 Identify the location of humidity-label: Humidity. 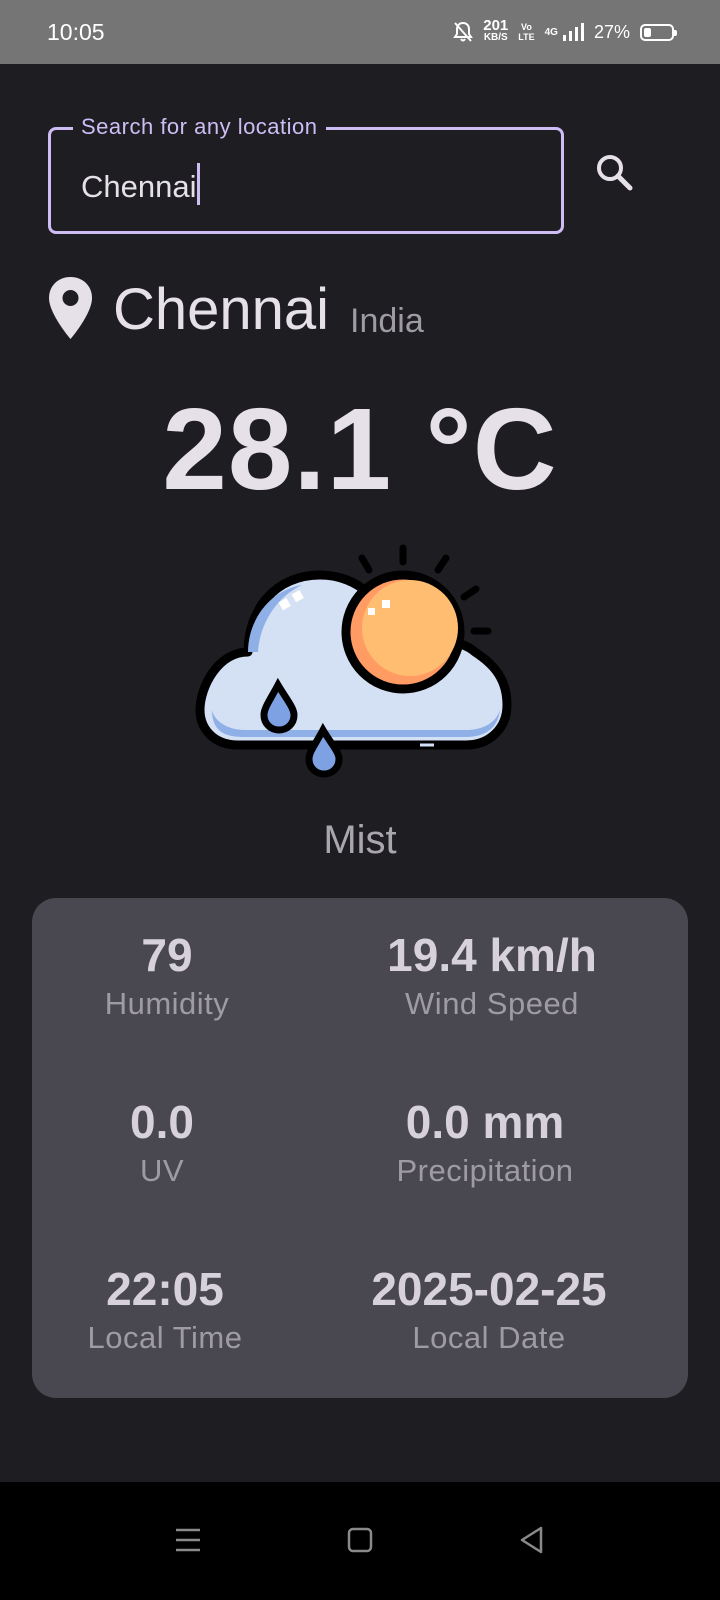
(167, 1003).